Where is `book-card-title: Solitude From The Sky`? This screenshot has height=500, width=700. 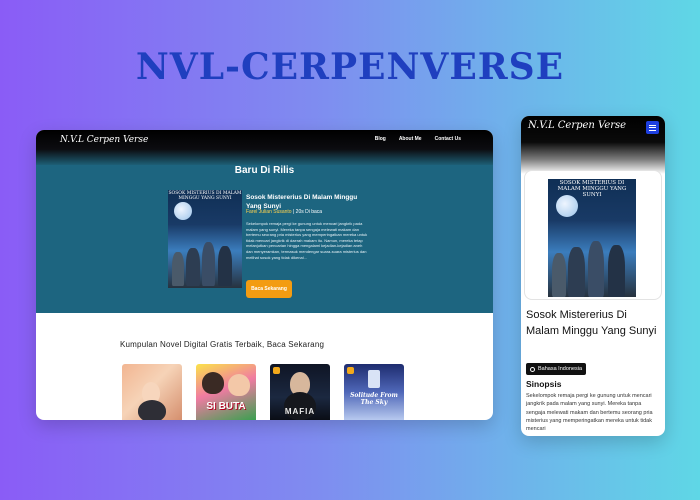
book-card-title: Solitude From The Sky is located at coordinates (374, 399).